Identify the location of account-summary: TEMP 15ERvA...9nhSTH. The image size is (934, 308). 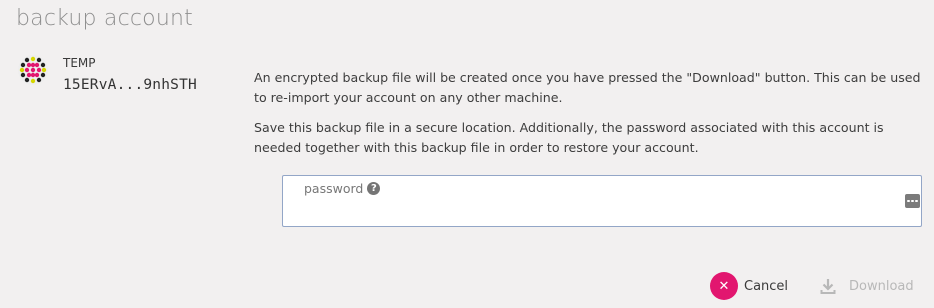
(107, 74).